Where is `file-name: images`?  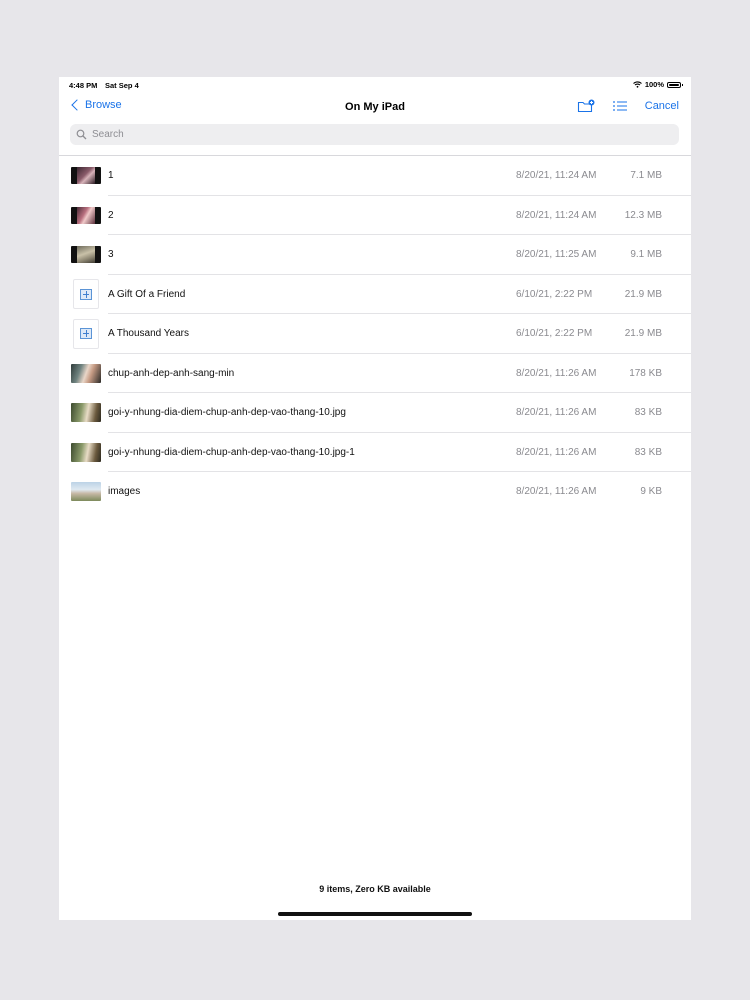
file-name: images is located at coordinates (124, 492).